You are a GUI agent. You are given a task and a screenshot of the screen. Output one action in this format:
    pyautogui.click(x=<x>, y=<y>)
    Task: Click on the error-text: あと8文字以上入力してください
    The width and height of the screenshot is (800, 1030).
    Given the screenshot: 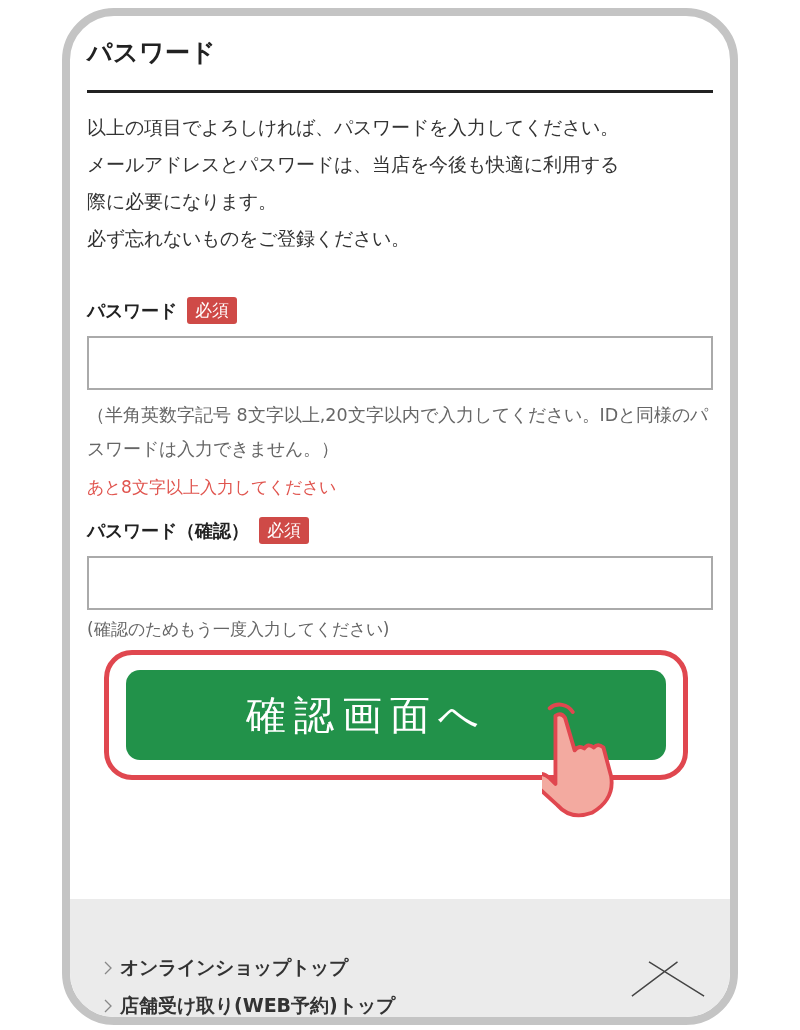 What is the action you would take?
    pyautogui.click(x=212, y=487)
    